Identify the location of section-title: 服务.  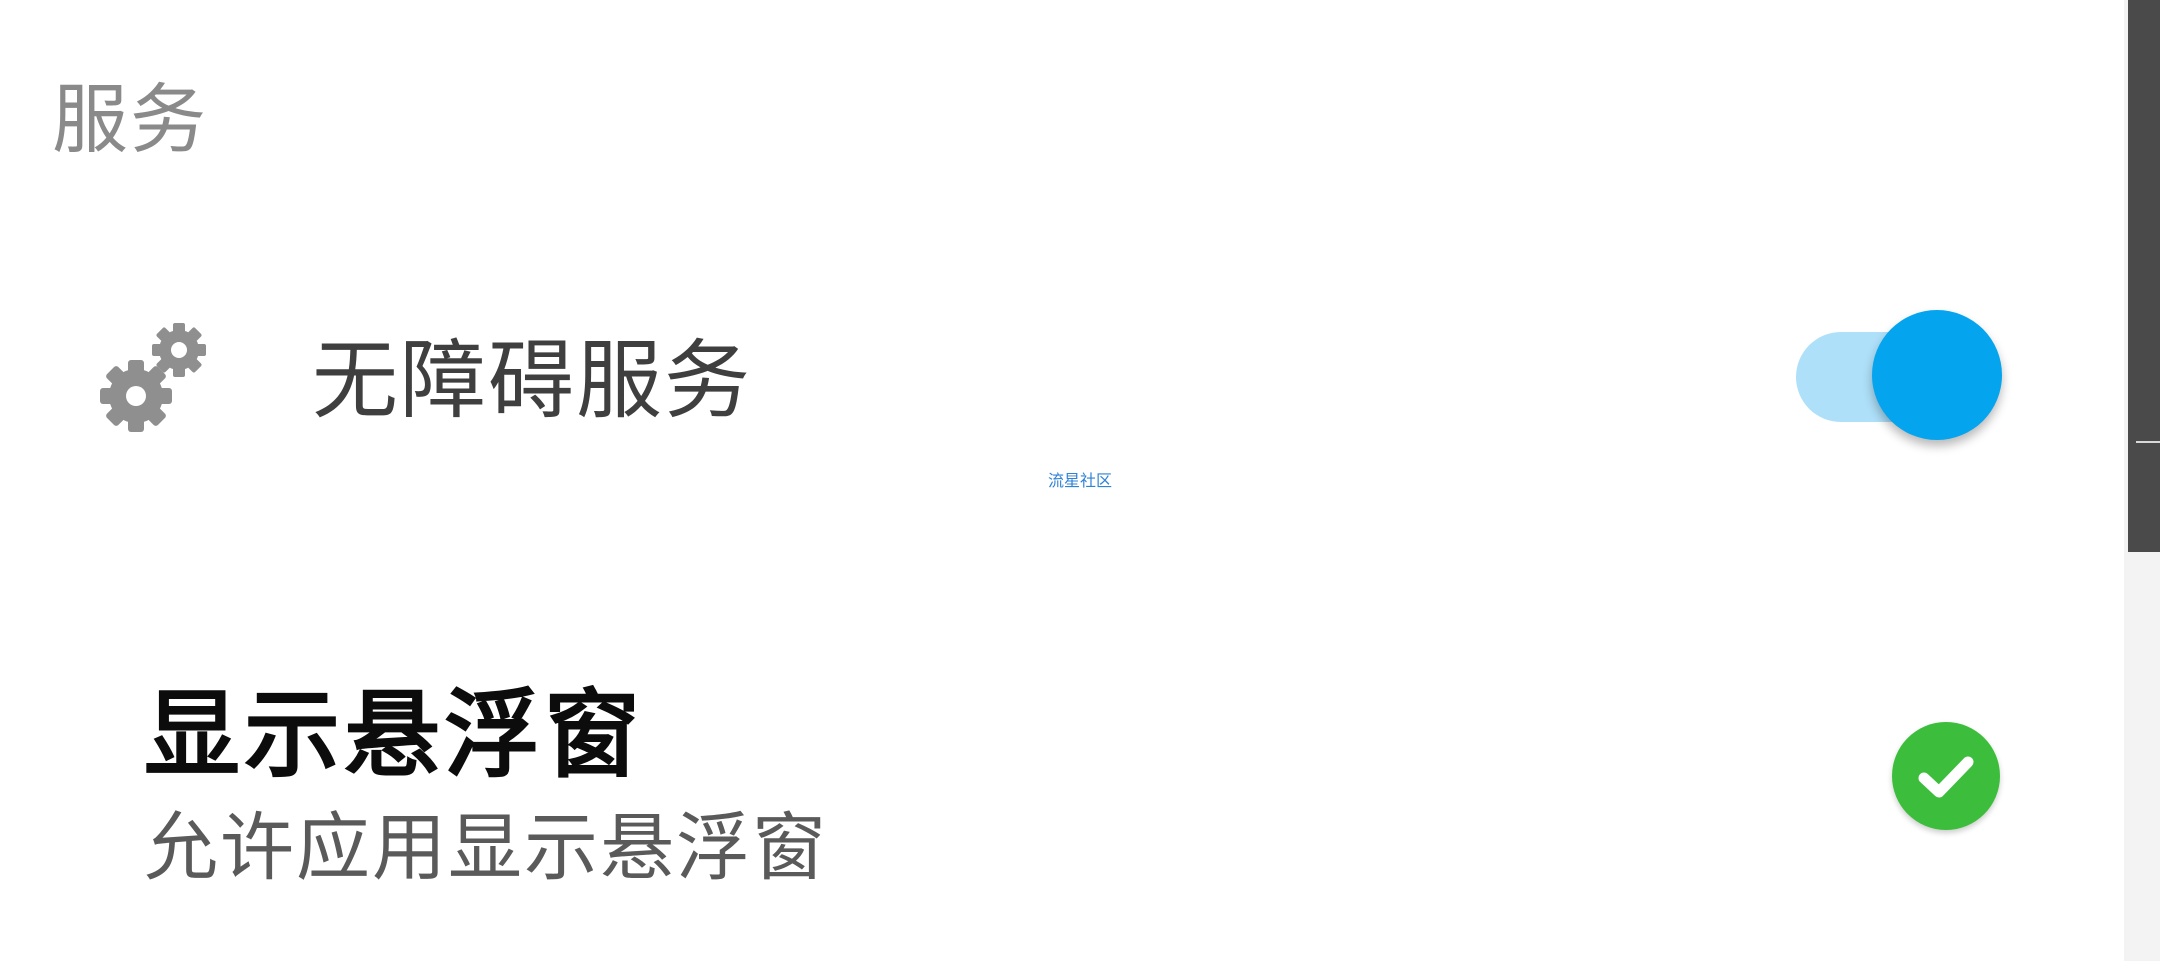
(130, 119).